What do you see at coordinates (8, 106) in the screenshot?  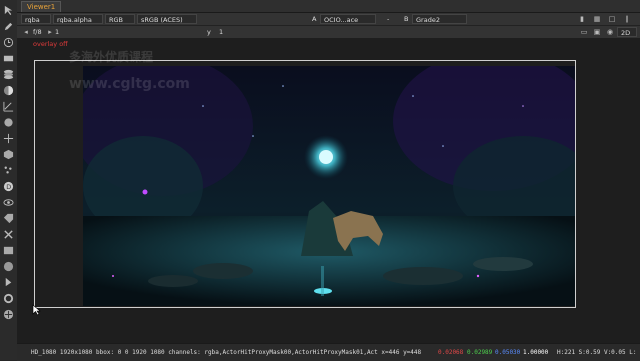 I see `curve-icon` at bounding box center [8, 106].